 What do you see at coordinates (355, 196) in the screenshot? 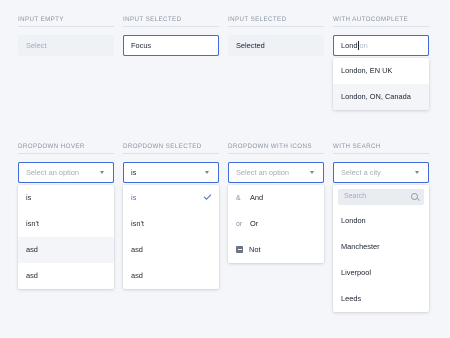
I see `search-placeholder: Search` at bounding box center [355, 196].